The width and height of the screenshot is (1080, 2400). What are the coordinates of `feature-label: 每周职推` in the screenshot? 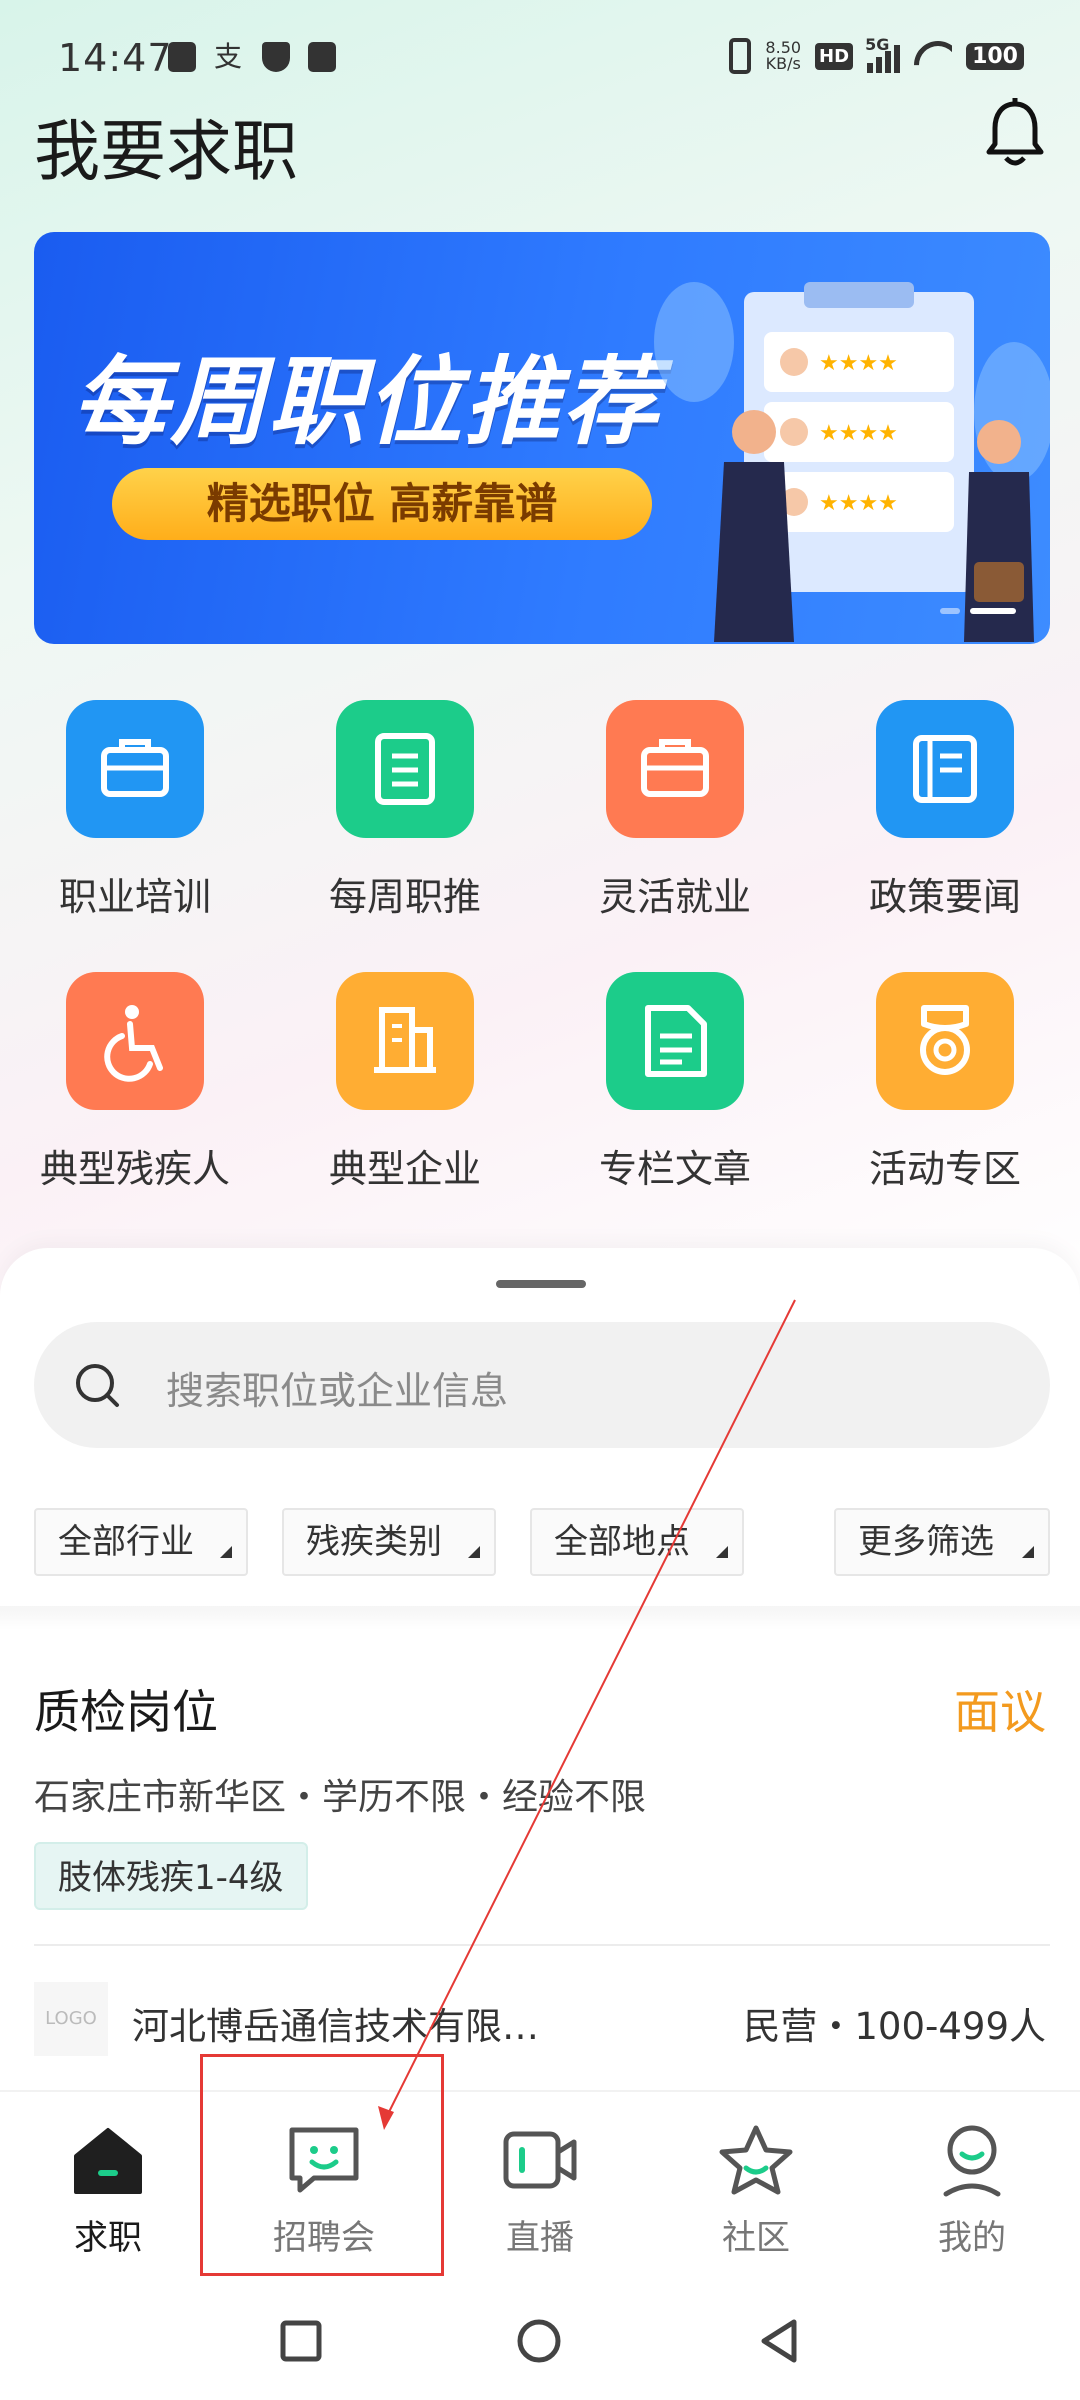 It's located at (404, 897).